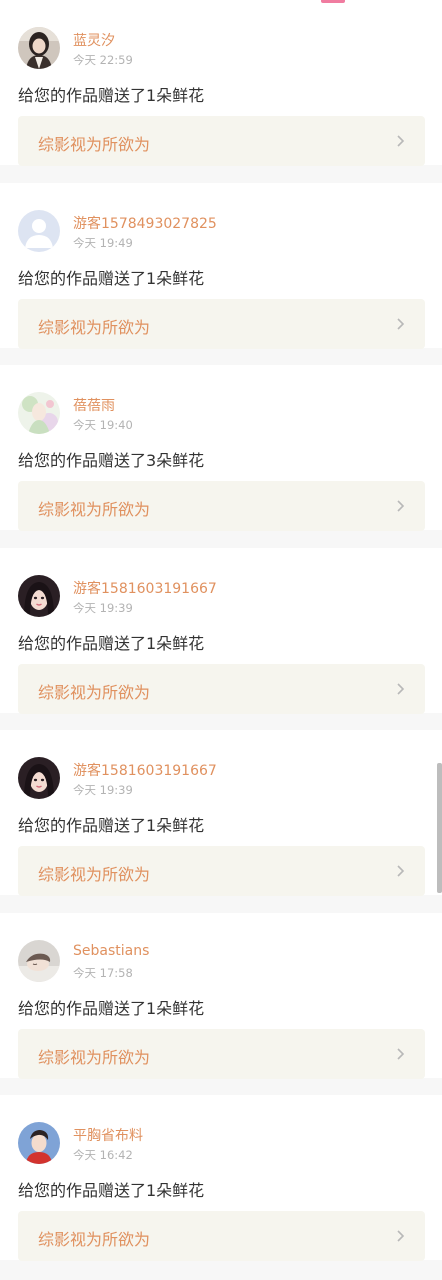 This screenshot has height=1280, width=442. What do you see at coordinates (145, 223) in the screenshot?
I see `user-name: 游客1578493027825` at bounding box center [145, 223].